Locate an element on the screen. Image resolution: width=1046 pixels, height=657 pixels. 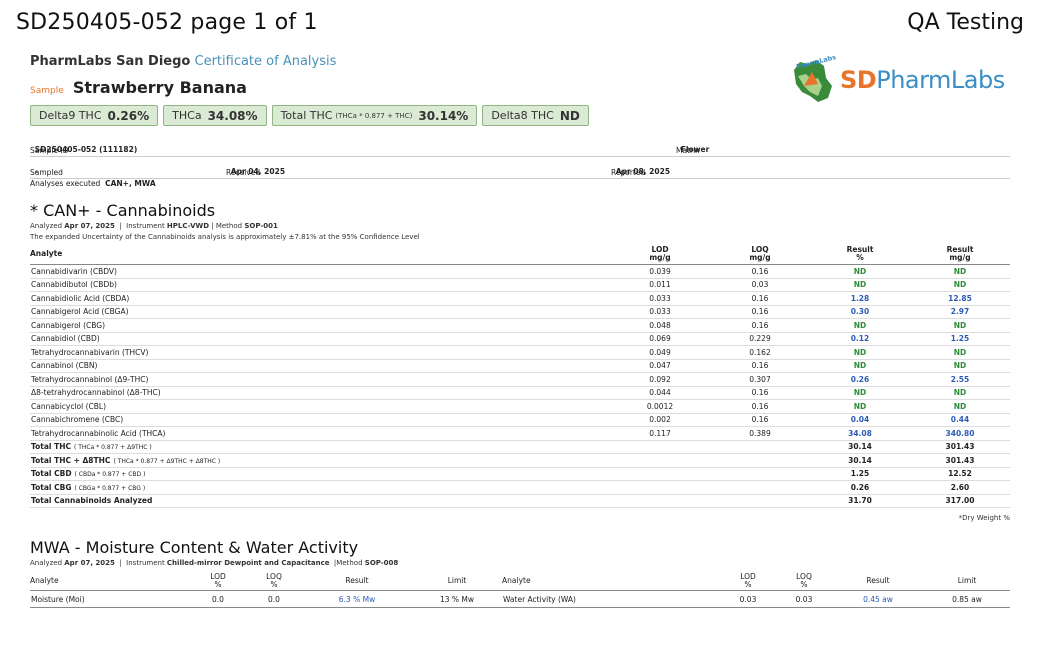
can-section-title: * CAN+ - Cannabinoids is located at coordinates (123, 210).